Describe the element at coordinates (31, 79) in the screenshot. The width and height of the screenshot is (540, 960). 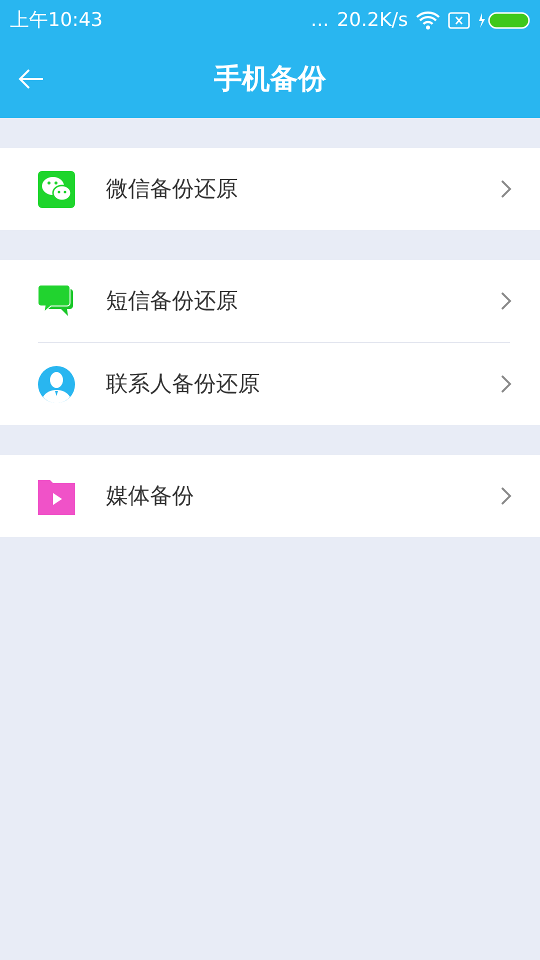
I see `back-arrow-icon` at that location.